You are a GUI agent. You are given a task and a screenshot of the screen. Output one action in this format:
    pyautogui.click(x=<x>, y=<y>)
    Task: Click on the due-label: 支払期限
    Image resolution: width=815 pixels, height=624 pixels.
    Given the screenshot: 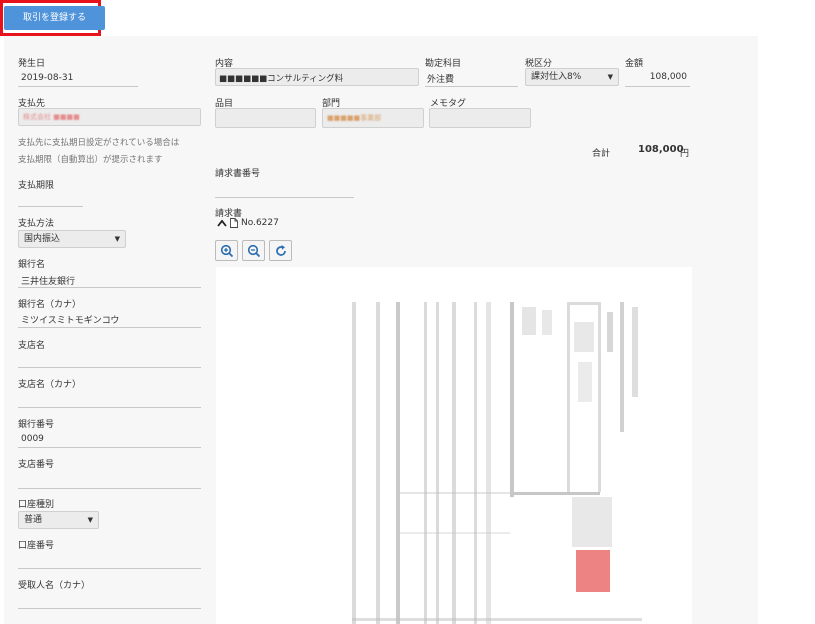 What is the action you would take?
    pyautogui.click(x=36, y=186)
    